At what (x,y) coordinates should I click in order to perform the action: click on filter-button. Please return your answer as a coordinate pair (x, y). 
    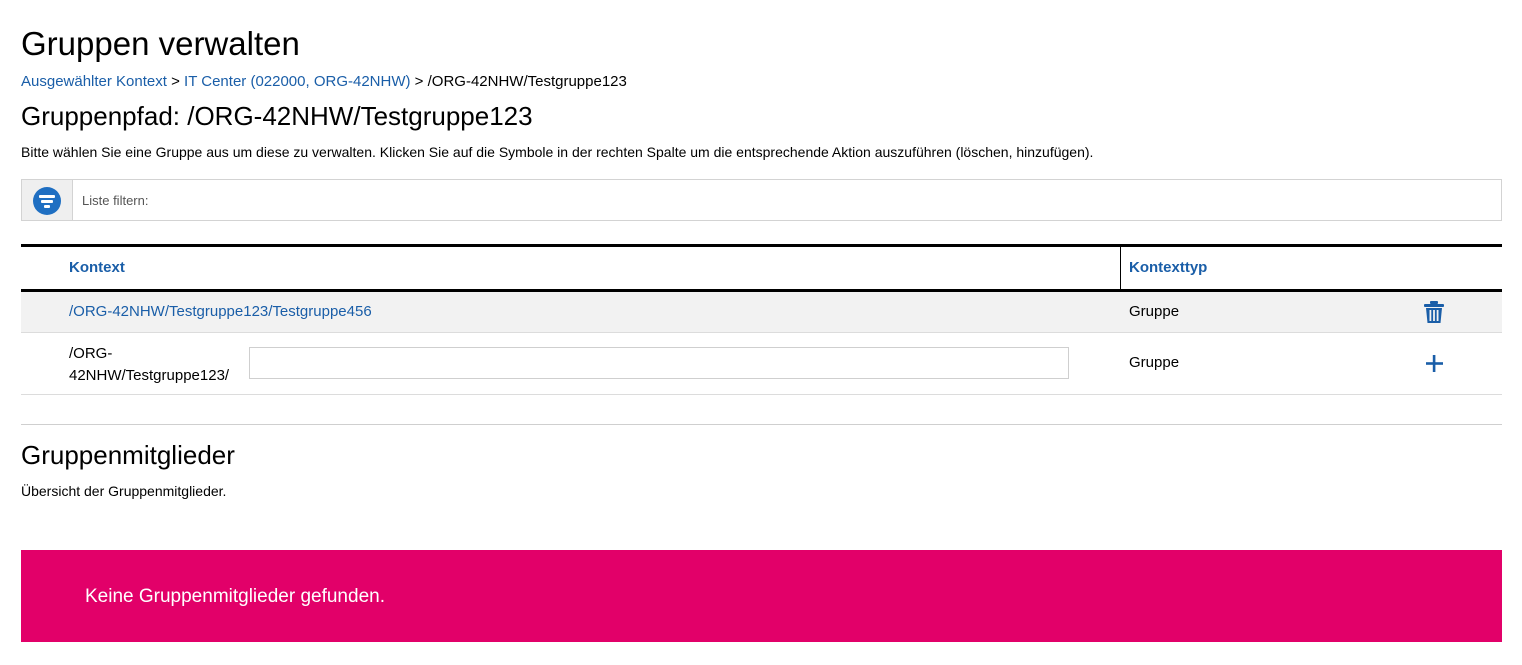
    Looking at the image, I should click on (47, 200).